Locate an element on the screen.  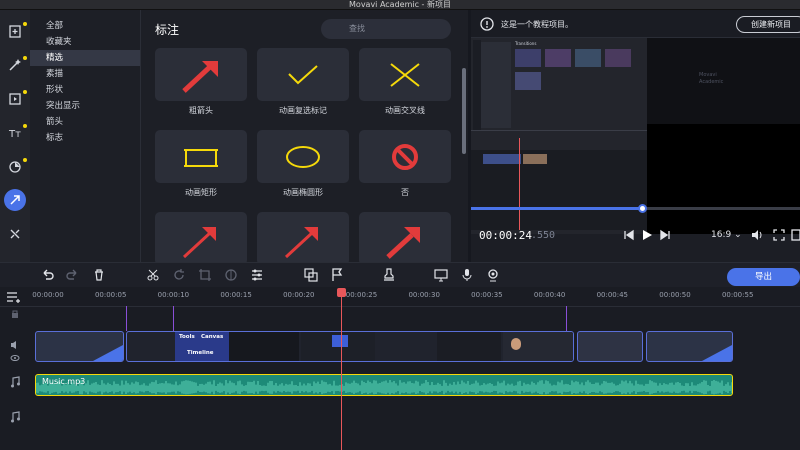
create-new-project-button: 创建新项目 is located at coordinates (768, 24).